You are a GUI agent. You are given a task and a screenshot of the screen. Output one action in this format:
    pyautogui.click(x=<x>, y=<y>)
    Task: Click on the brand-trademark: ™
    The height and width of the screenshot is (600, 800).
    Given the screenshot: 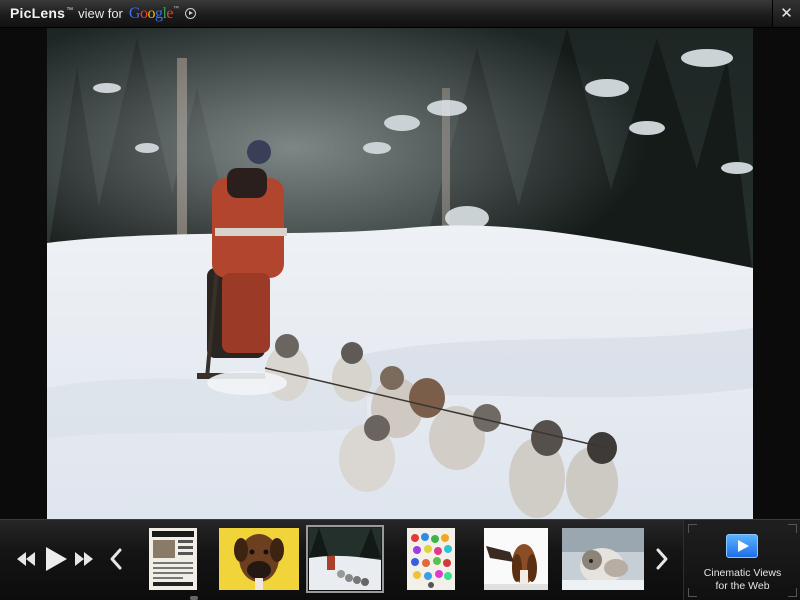 What is the action you would take?
    pyautogui.click(x=70, y=10)
    